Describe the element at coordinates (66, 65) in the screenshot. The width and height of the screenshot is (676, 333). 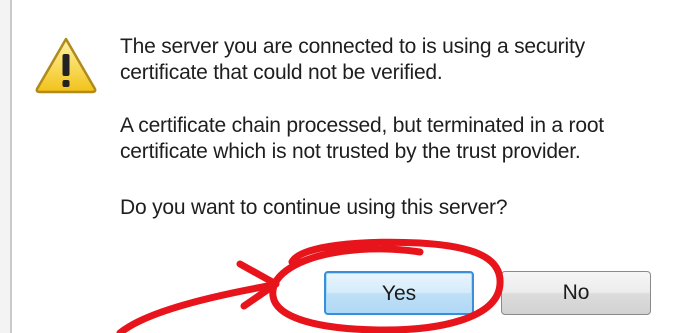
I see `warning-icon` at that location.